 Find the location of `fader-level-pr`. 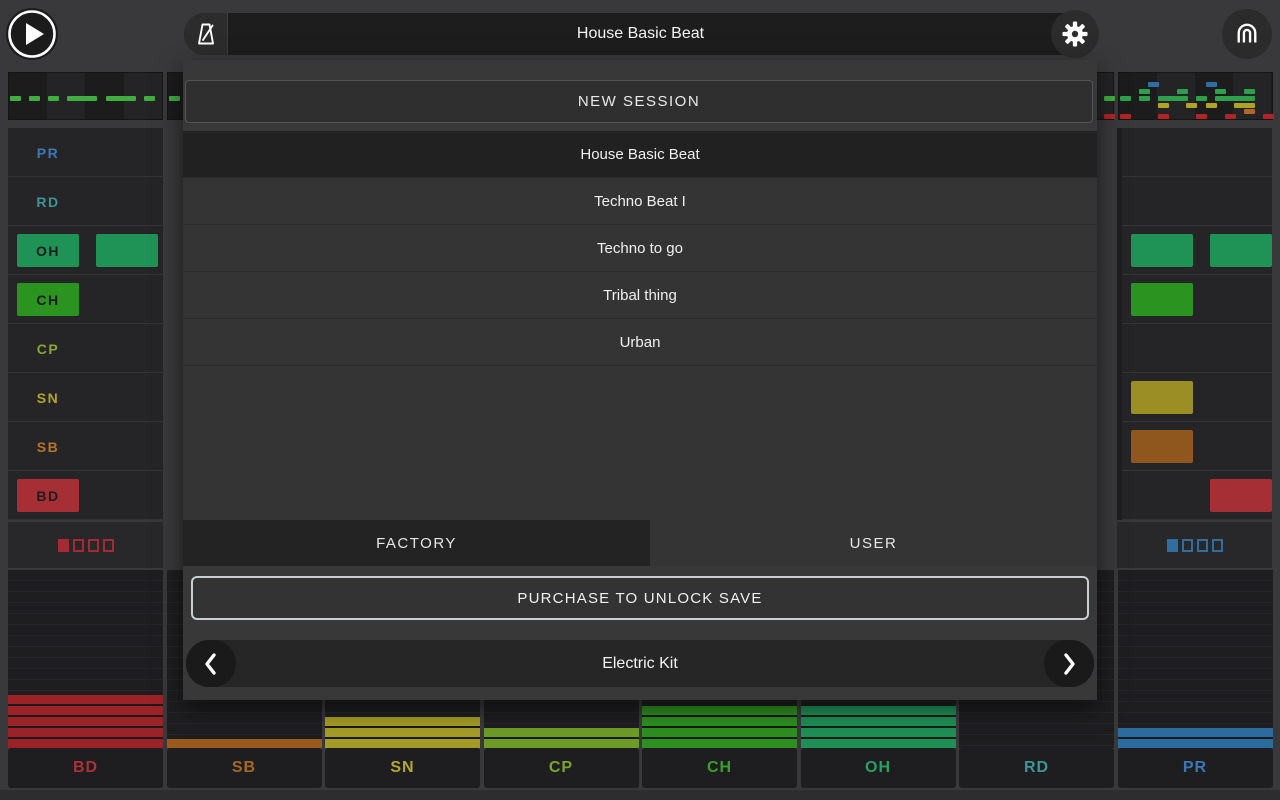

fader-level-pr is located at coordinates (1195, 738).